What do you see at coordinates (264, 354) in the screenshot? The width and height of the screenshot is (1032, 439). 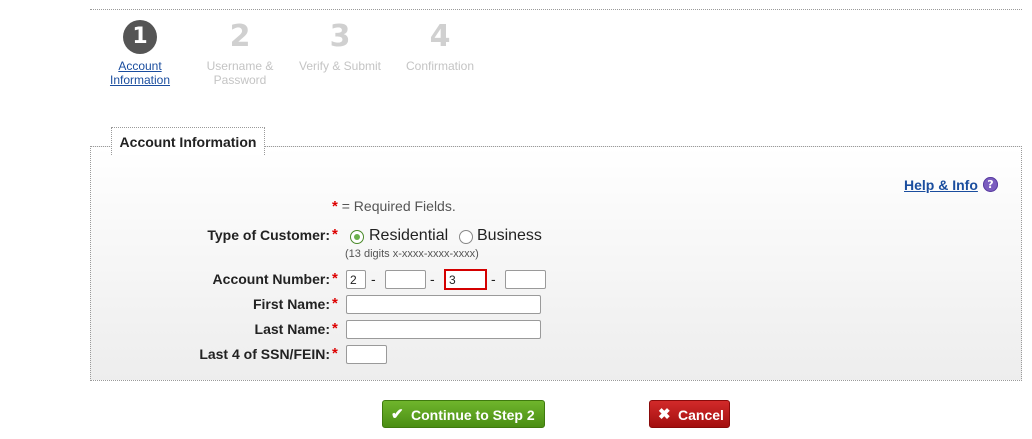 I see `ssn-label: Last 4 of SSN/FEIN:` at bounding box center [264, 354].